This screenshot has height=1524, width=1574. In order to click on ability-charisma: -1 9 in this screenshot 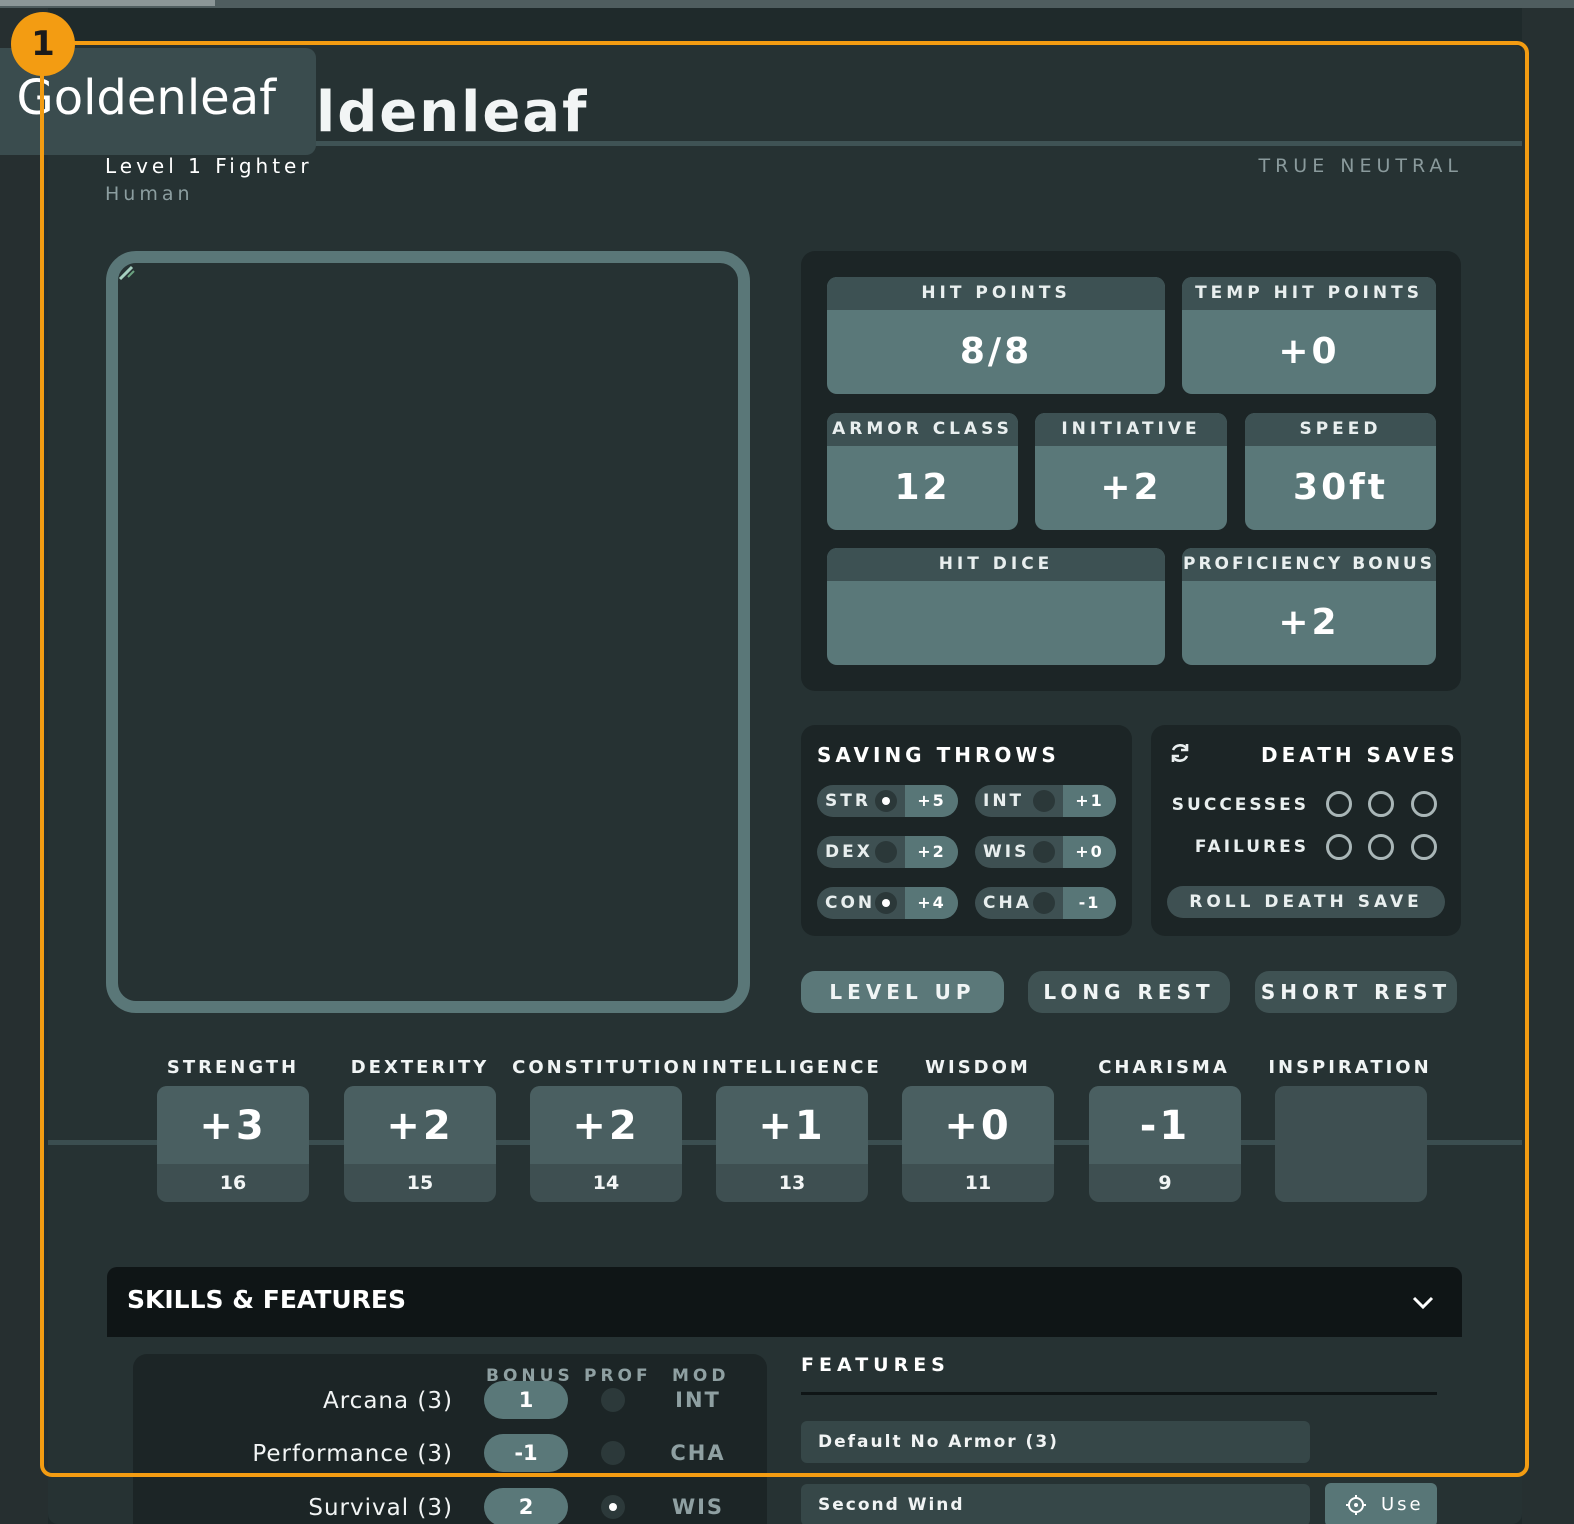, I will do `click(1165, 1144)`.